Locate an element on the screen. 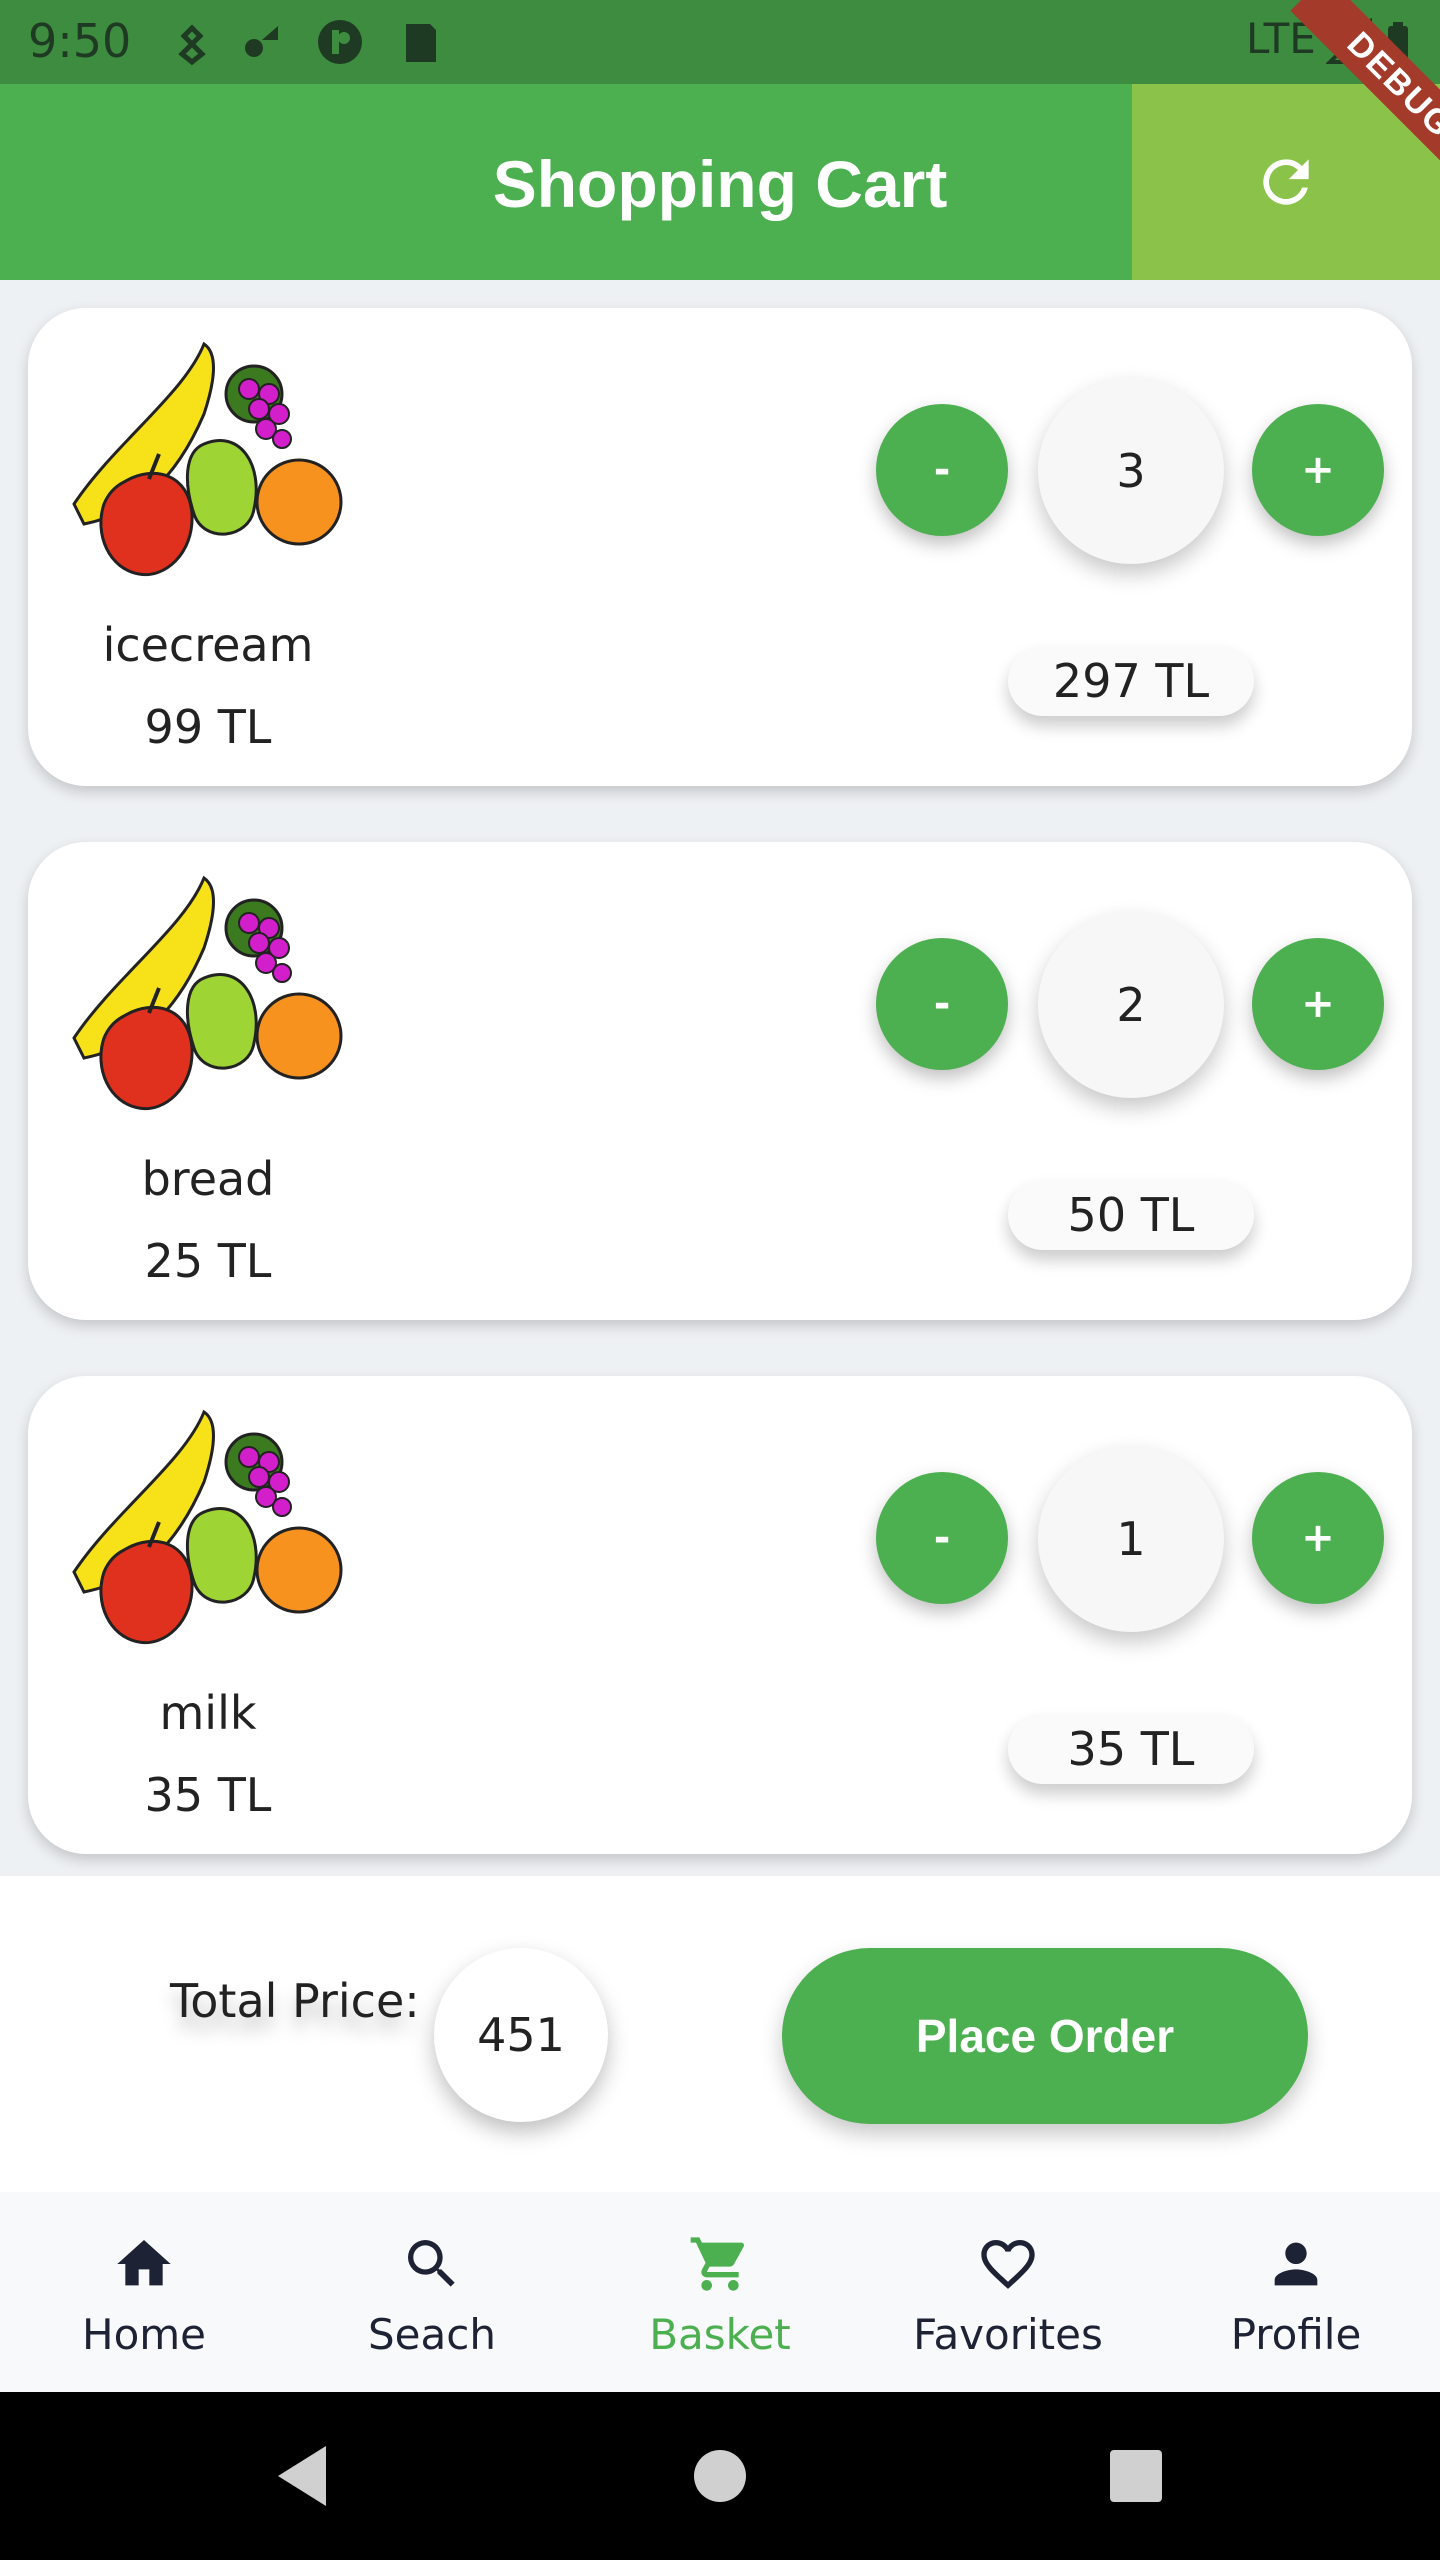 This screenshot has width=1440, height=2560. nav-item-profile: Profile is located at coordinates (1296, 2292).